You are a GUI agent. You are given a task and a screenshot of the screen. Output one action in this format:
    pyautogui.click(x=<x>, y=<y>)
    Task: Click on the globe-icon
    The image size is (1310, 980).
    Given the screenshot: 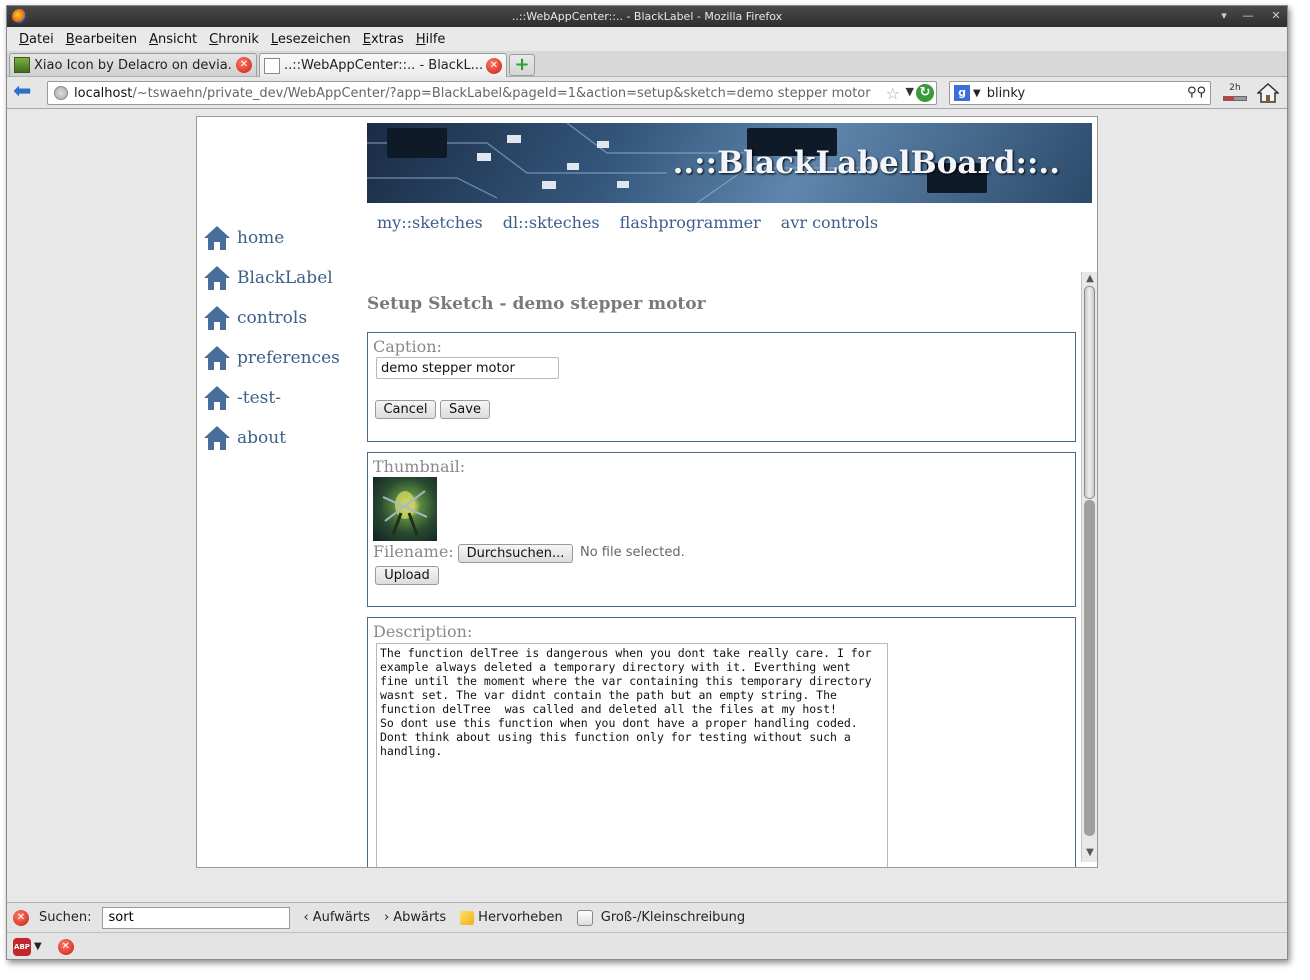 What is the action you would take?
    pyautogui.click(x=61, y=93)
    